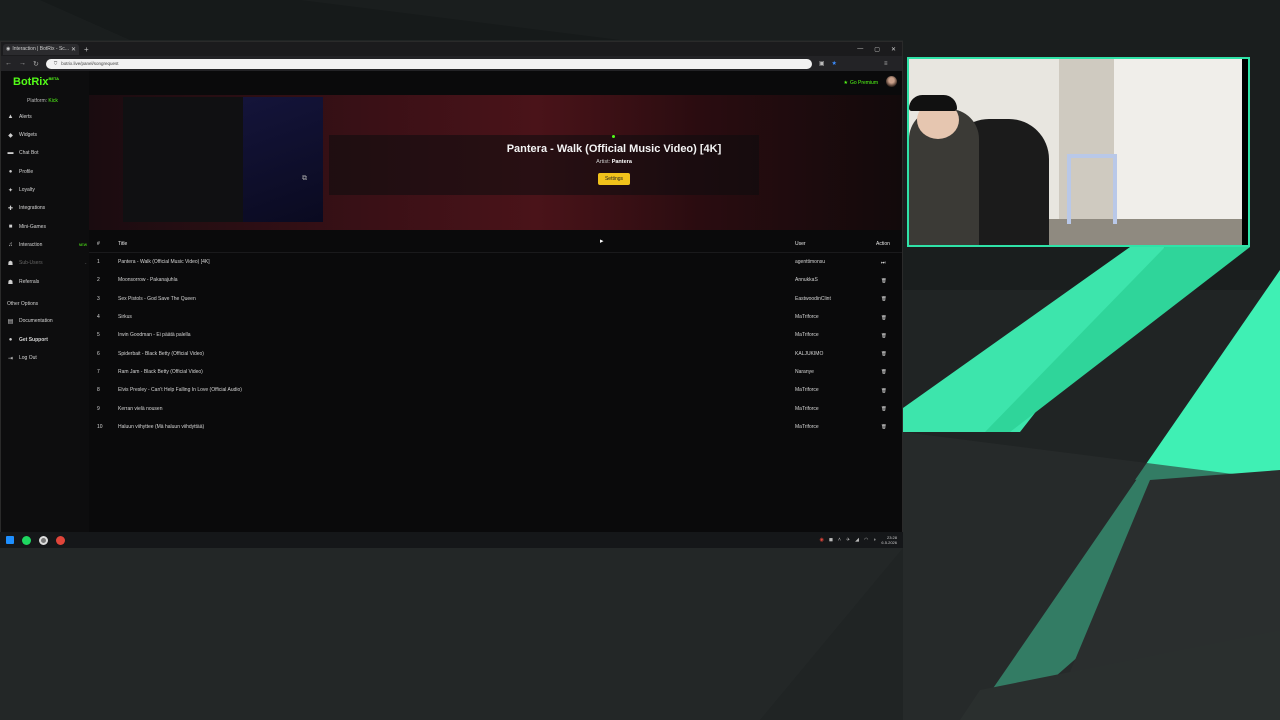  Describe the element at coordinates (160, 371) in the screenshot. I see `song-title: Ram Jam - Black Betty (Official Video)` at that location.